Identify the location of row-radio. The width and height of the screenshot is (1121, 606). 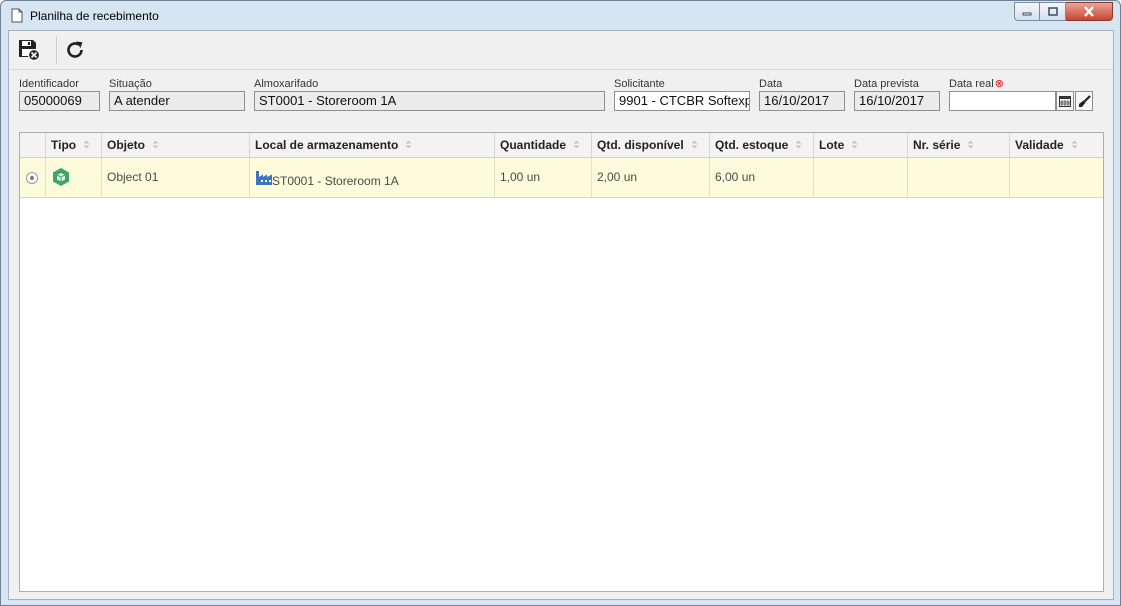
(32, 178).